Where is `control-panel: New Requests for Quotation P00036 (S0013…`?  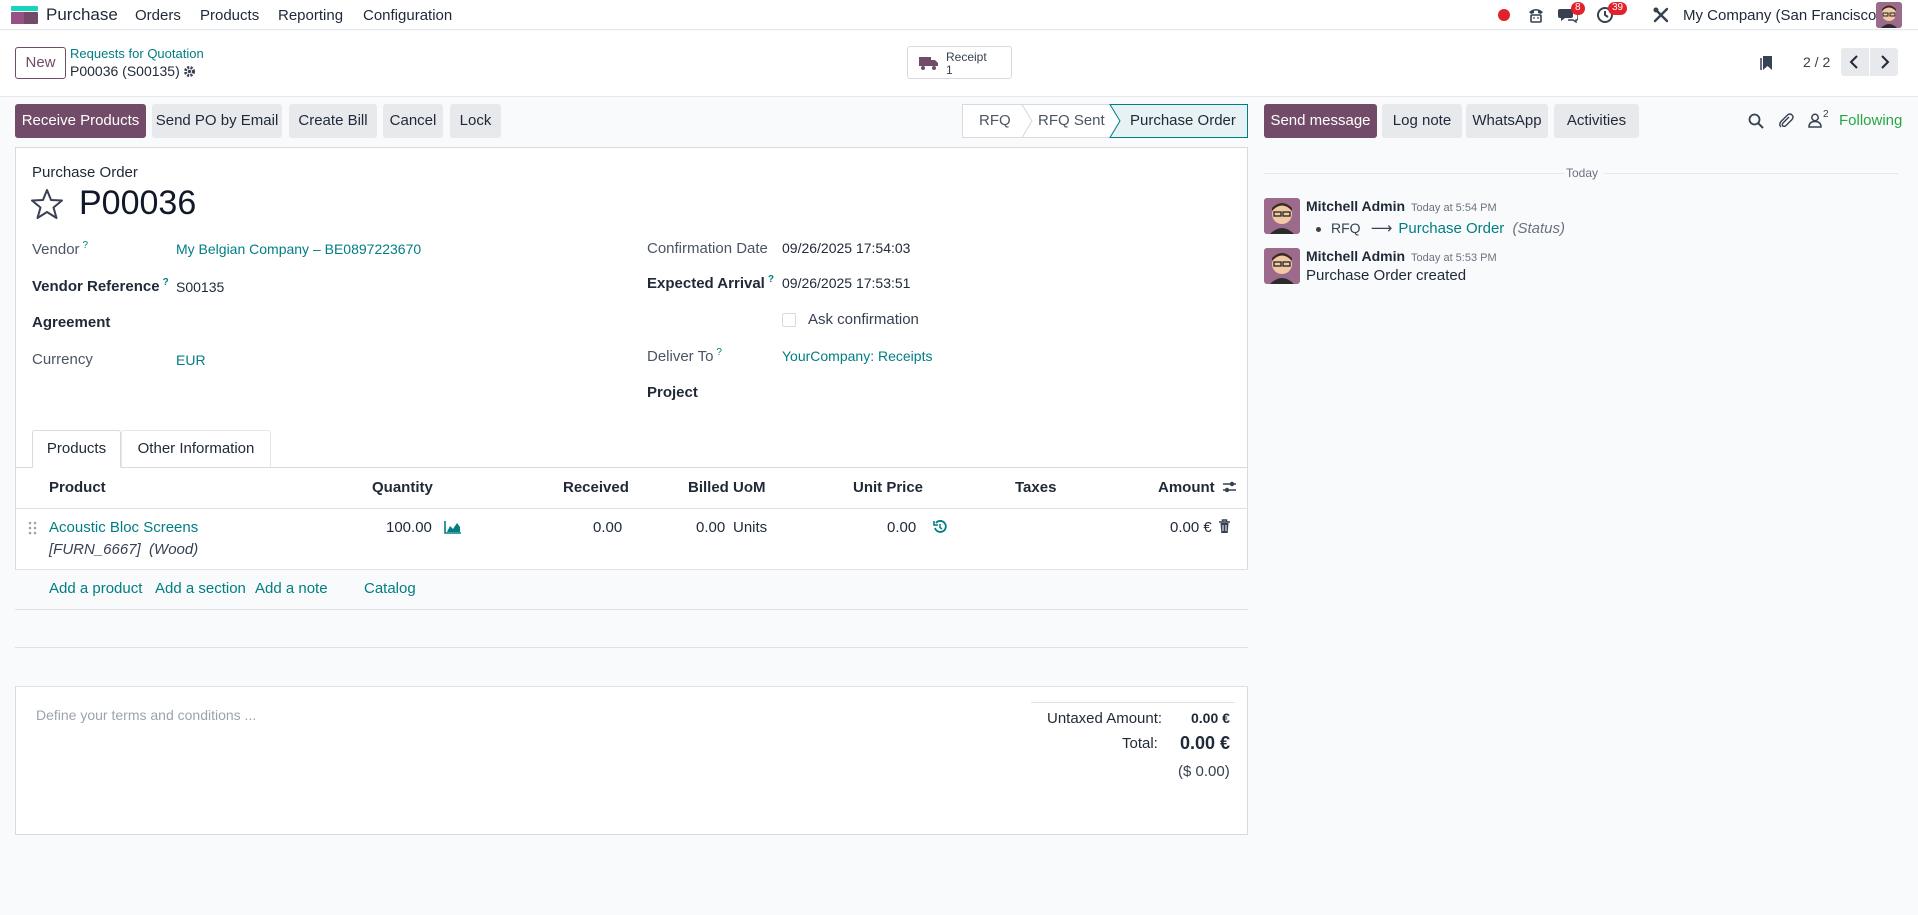 control-panel: New Requests for Quotation P00036 (S0013… is located at coordinates (959, 64).